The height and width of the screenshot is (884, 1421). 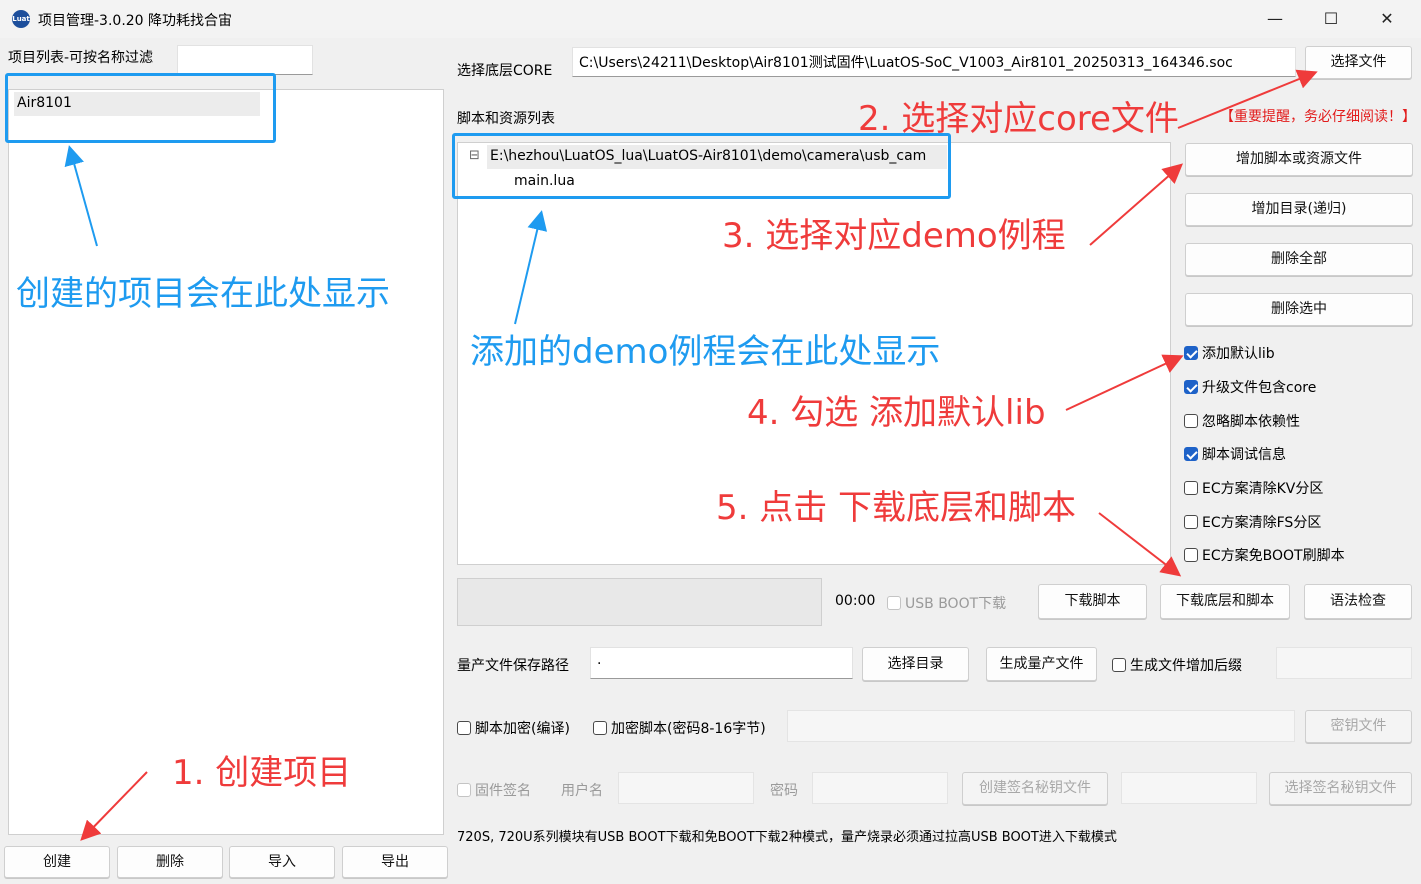 What do you see at coordinates (1262, 523) in the screenshot?
I see `option-label: EC方案清除FS分区` at bounding box center [1262, 523].